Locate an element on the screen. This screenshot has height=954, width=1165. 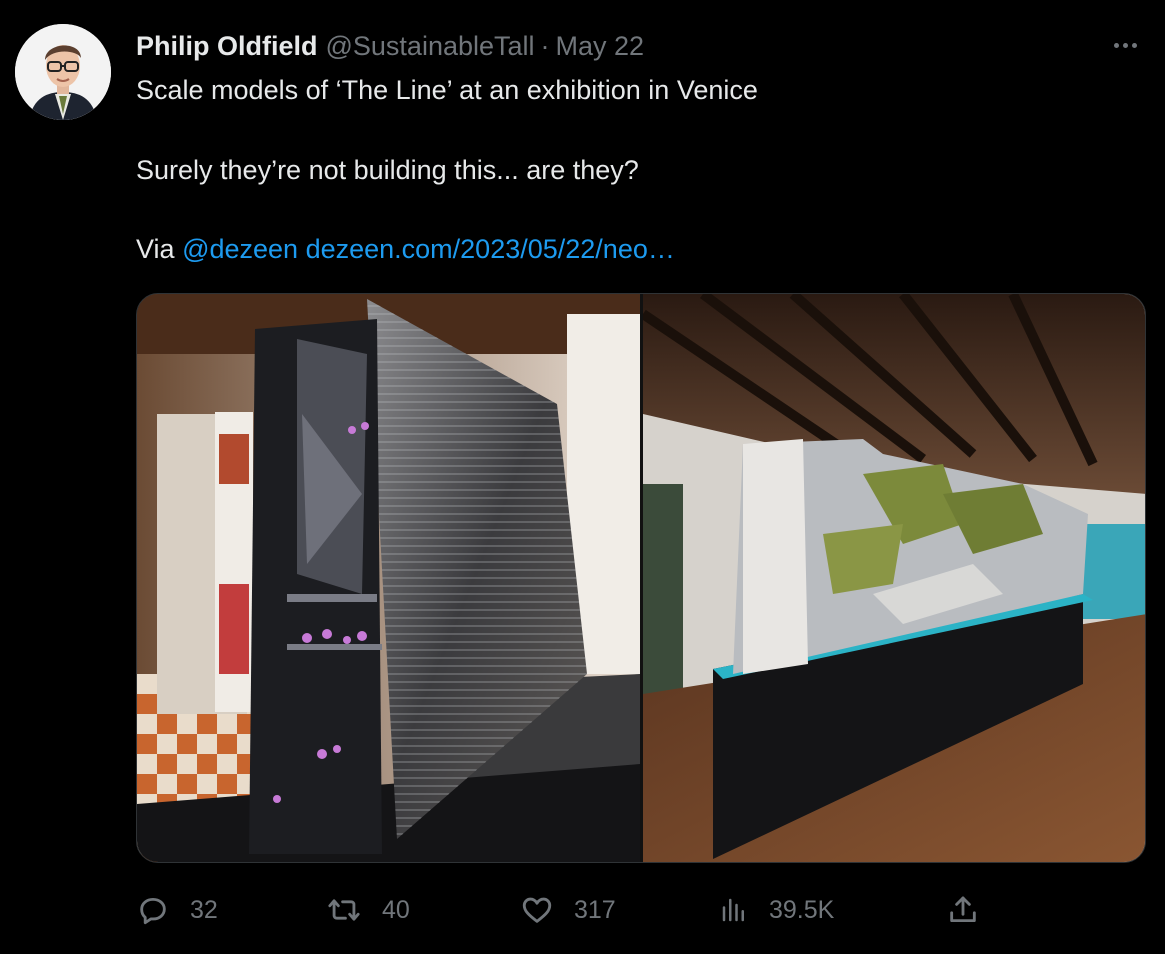
heart-icon is located at coordinates (537, 910).